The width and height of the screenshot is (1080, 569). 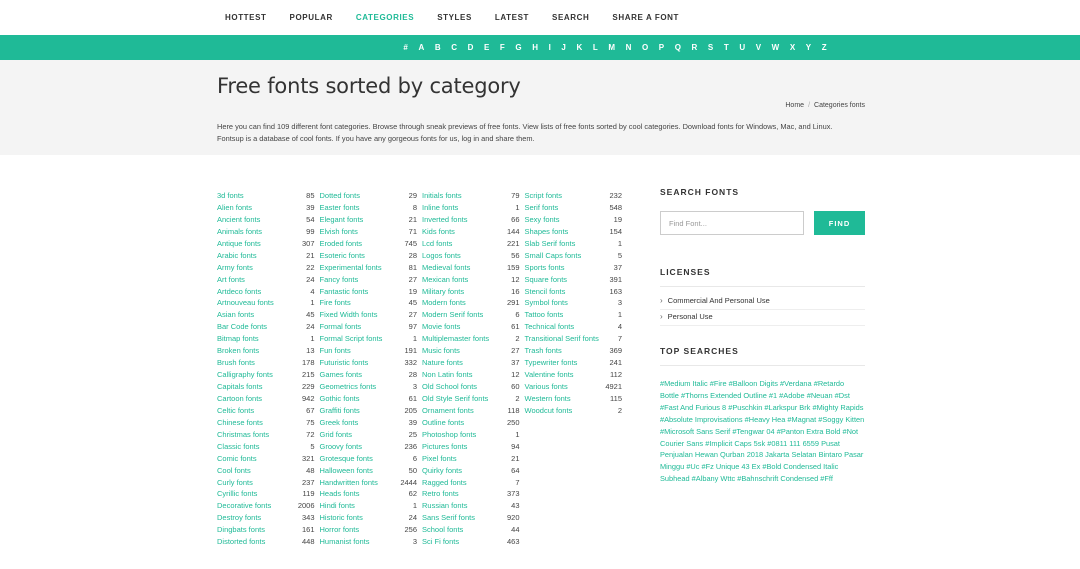 What do you see at coordinates (678, 47) in the screenshot?
I see `alphabet-letter-q: Q` at bounding box center [678, 47].